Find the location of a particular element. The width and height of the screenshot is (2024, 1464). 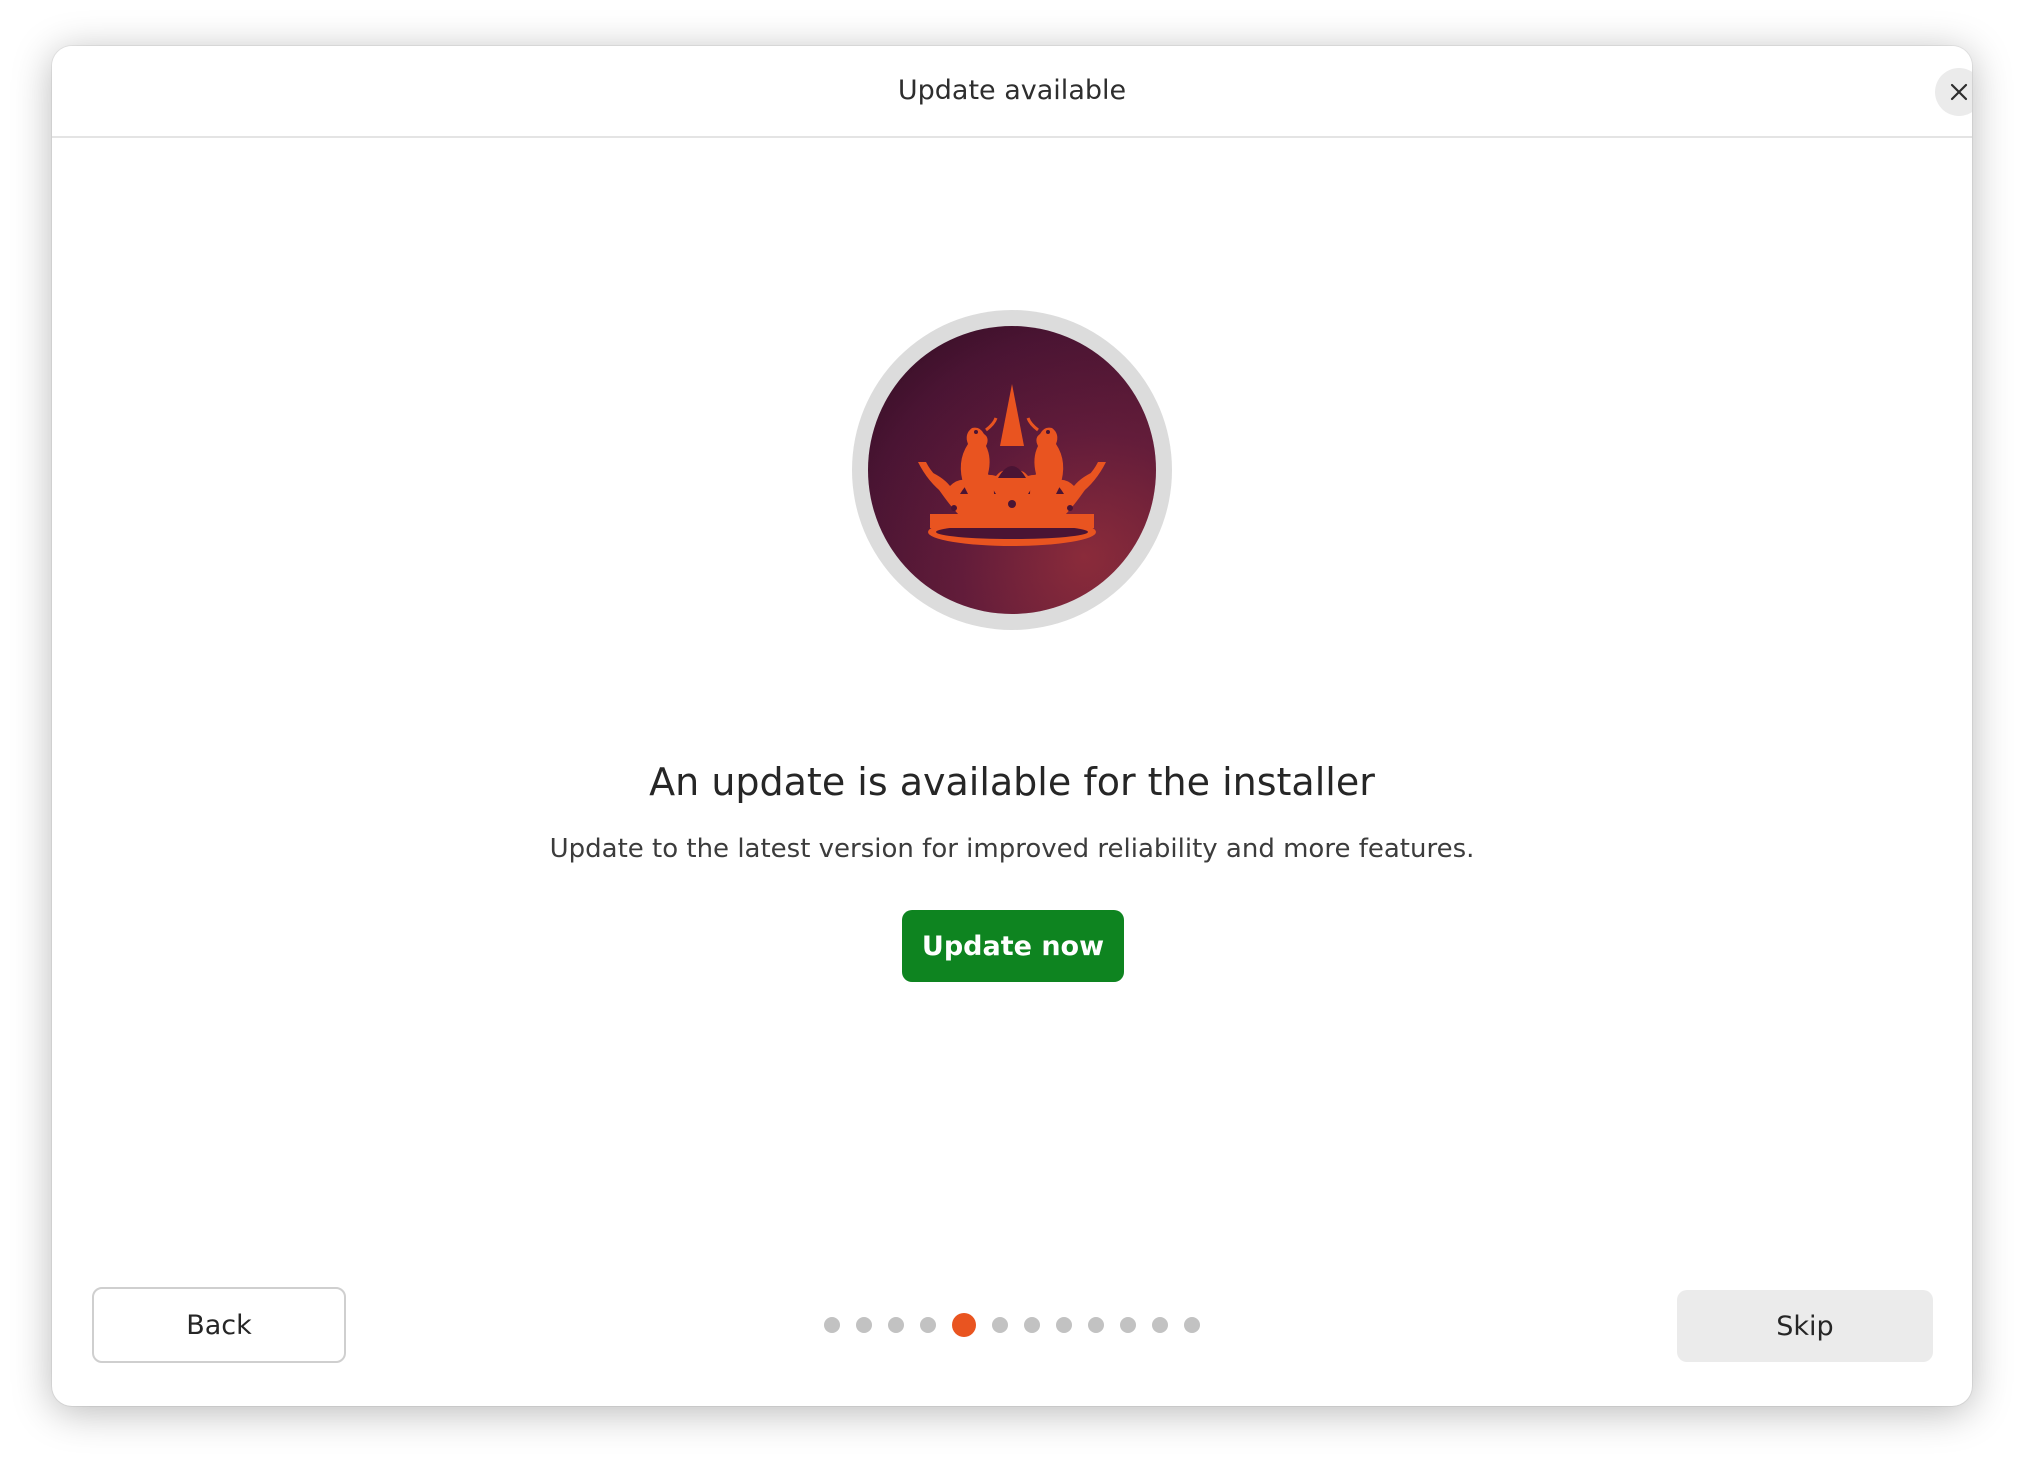

skip-button: Skip is located at coordinates (1805, 1326).